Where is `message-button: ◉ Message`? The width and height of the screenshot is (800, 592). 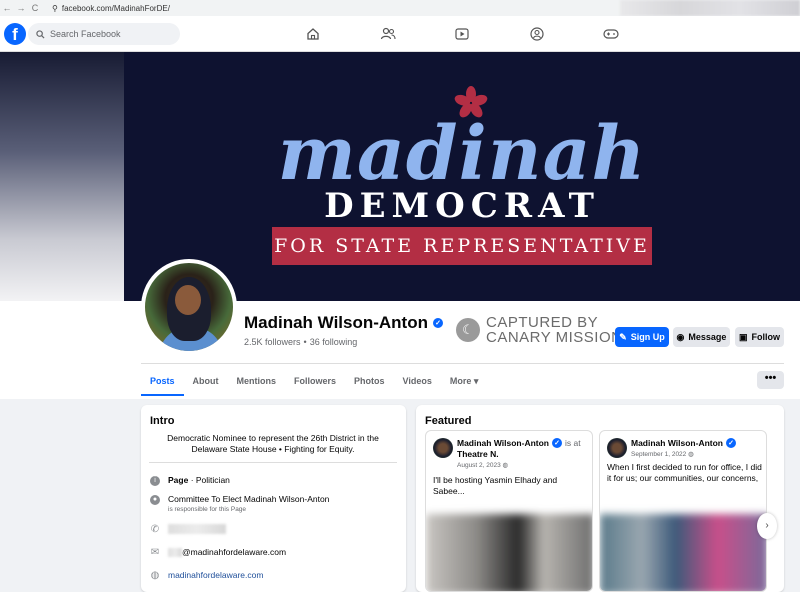
message-button: ◉ Message is located at coordinates (701, 337).